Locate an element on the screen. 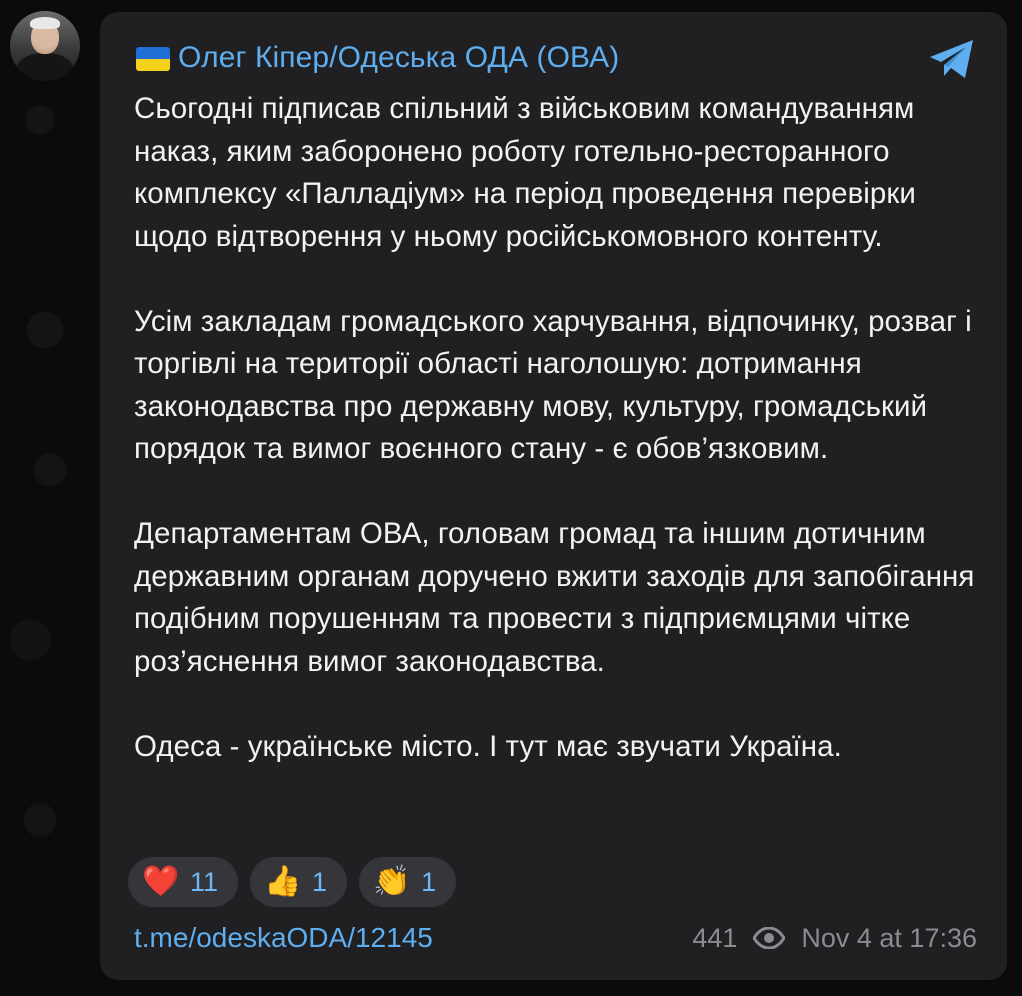 This screenshot has width=1022, height=996. channel-header: Олег Кіпер/Одеська ОДА (ОВА) is located at coordinates (377, 58).